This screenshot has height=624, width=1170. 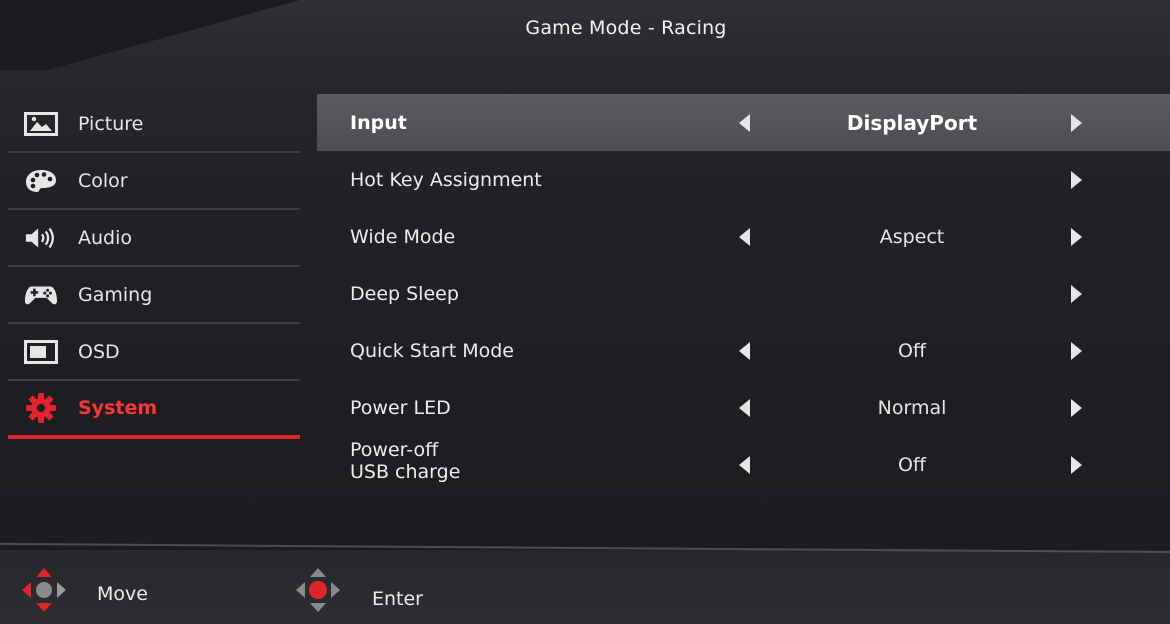 I want to click on gamepad-icon, so click(x=41, y=295).